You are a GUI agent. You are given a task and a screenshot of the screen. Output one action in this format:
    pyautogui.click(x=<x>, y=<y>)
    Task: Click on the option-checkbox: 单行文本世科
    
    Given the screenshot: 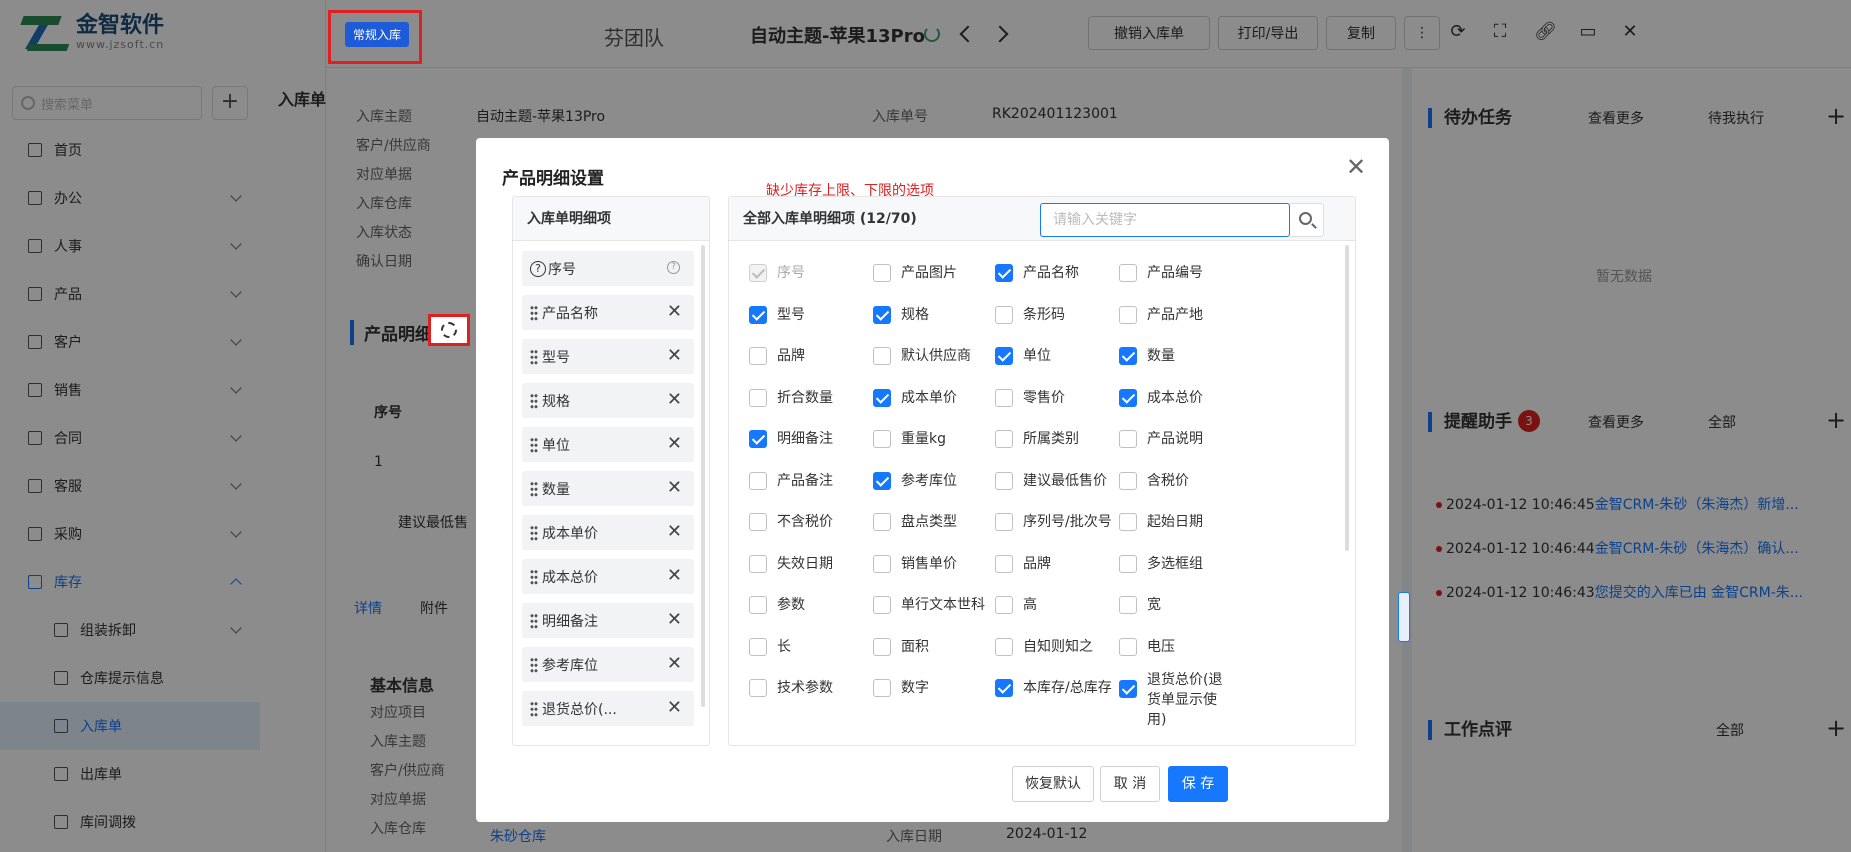 What is the action you would take?
    pyautogui.click(x=929, y=605)
    